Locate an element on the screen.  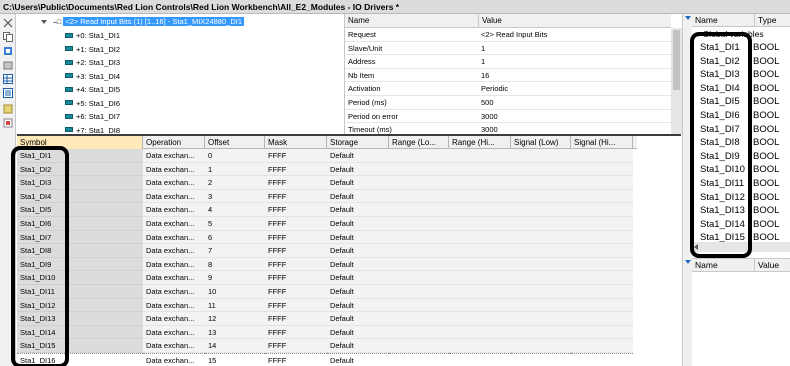
property-row: Period on error 3000 is located at coordinates (508, 117).